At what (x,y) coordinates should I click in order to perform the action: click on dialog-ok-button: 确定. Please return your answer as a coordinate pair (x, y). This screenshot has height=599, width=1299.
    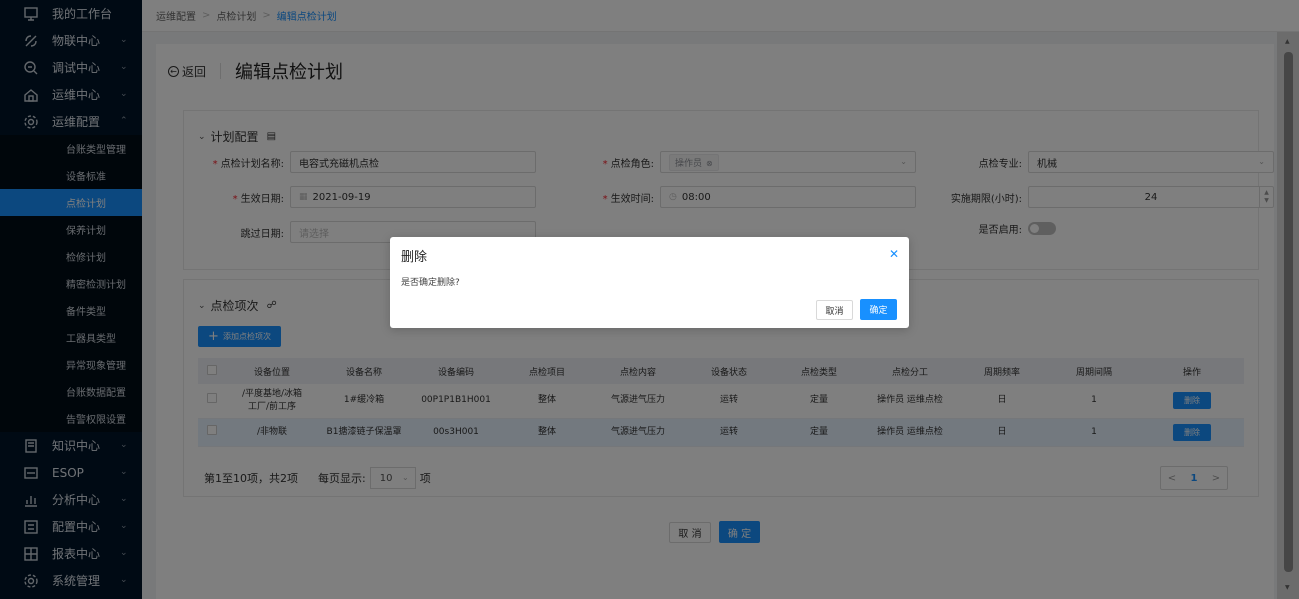
    Looking at the image, I should click on (878, 309).